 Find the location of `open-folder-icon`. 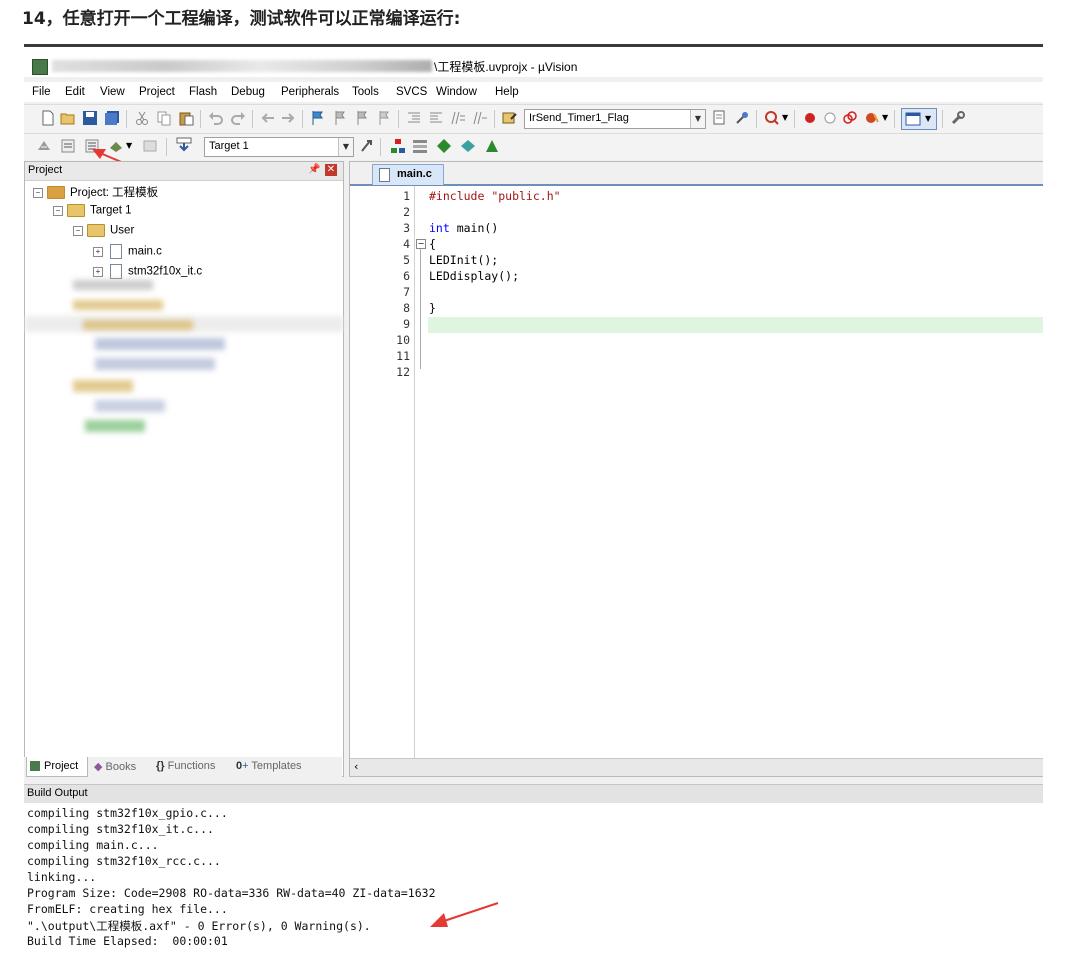

open-folder-icon is located at coordinates (68, 118).